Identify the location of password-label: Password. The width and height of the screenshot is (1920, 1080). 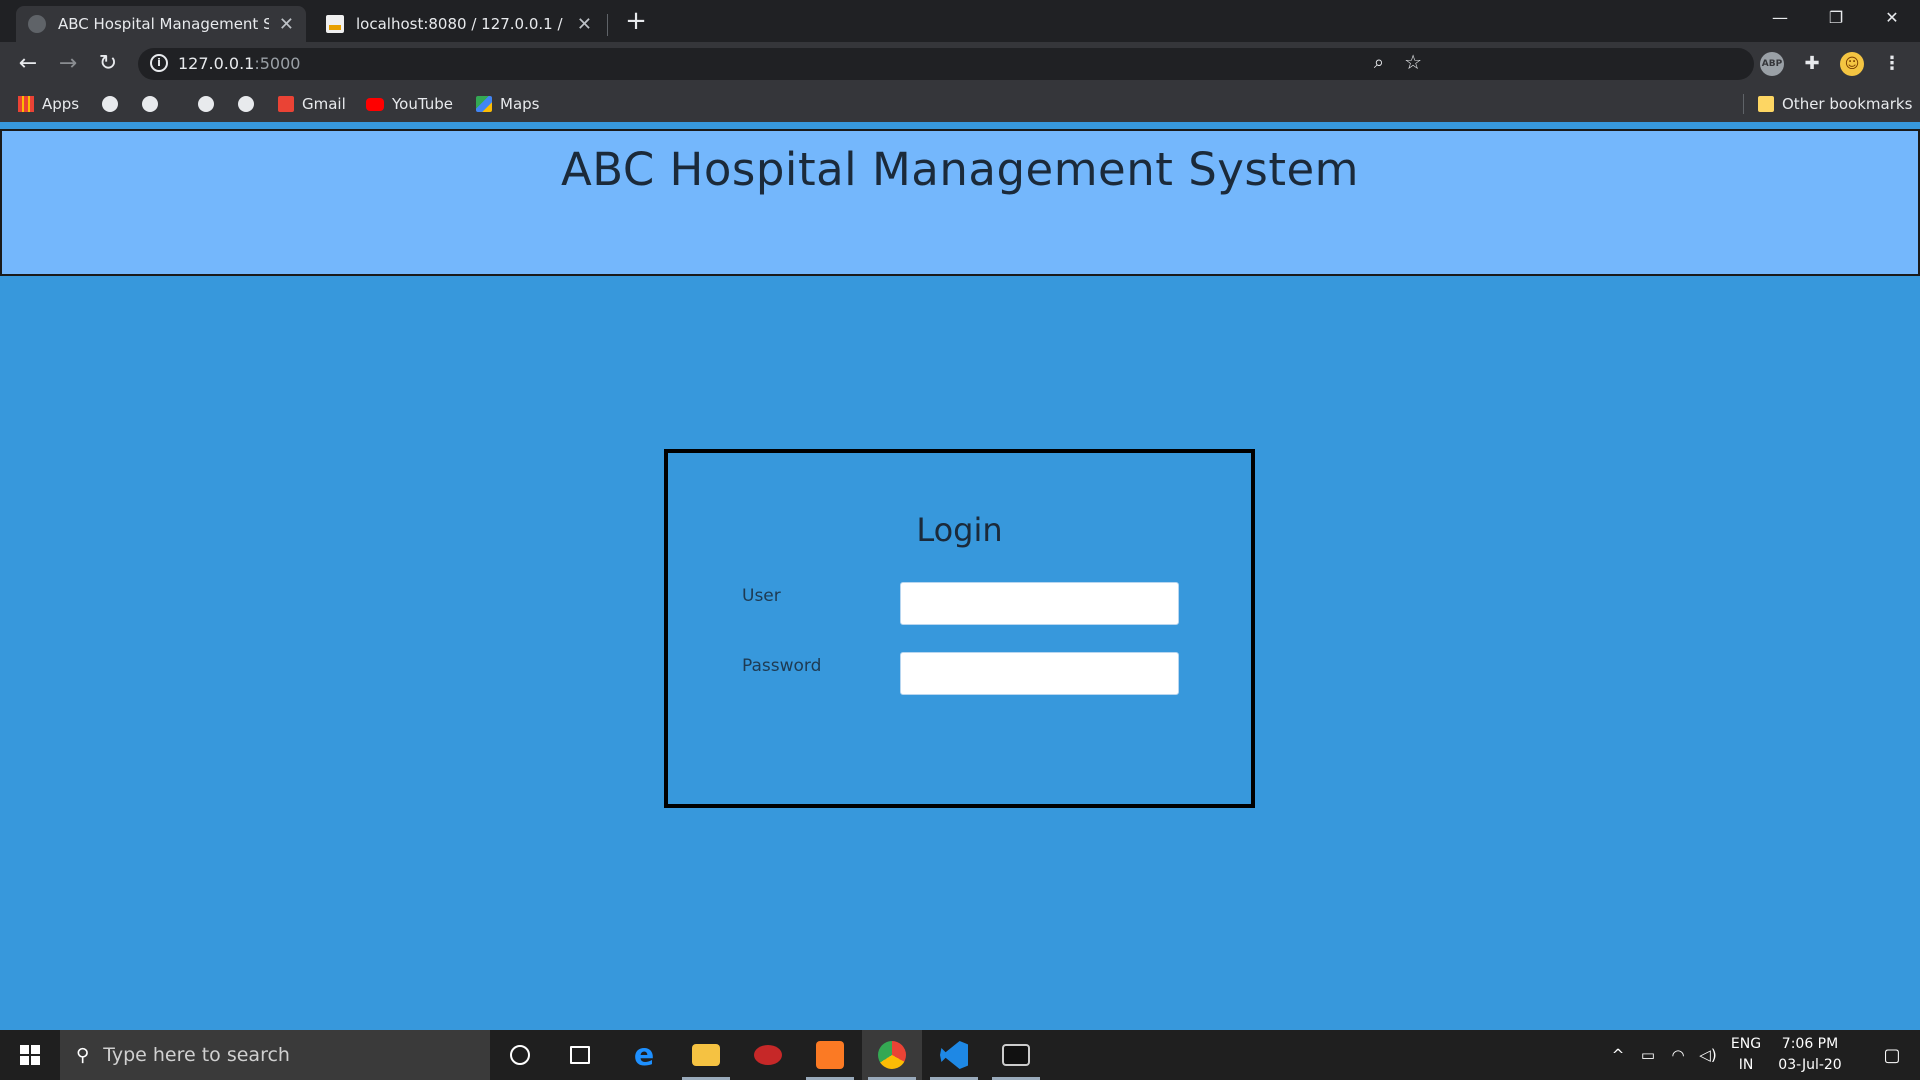
(782, 666).